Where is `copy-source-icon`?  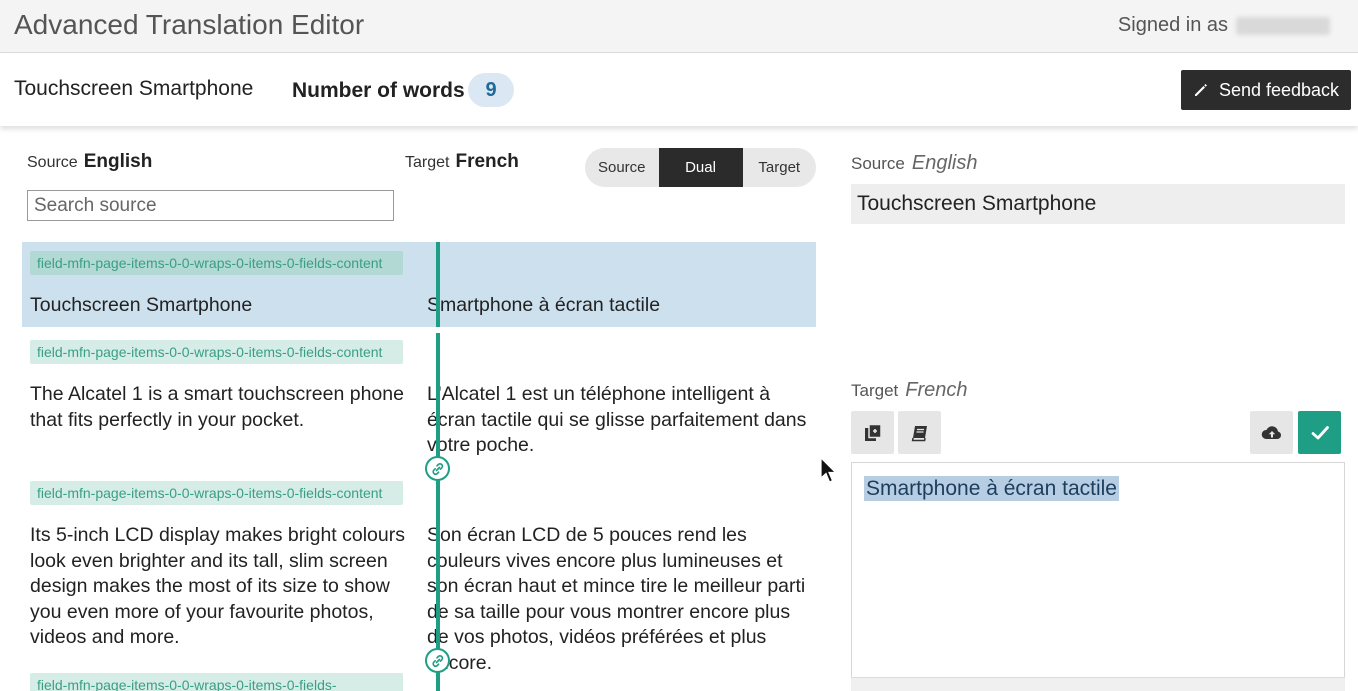 copy-source-icon is located at coordinates (873, 432).